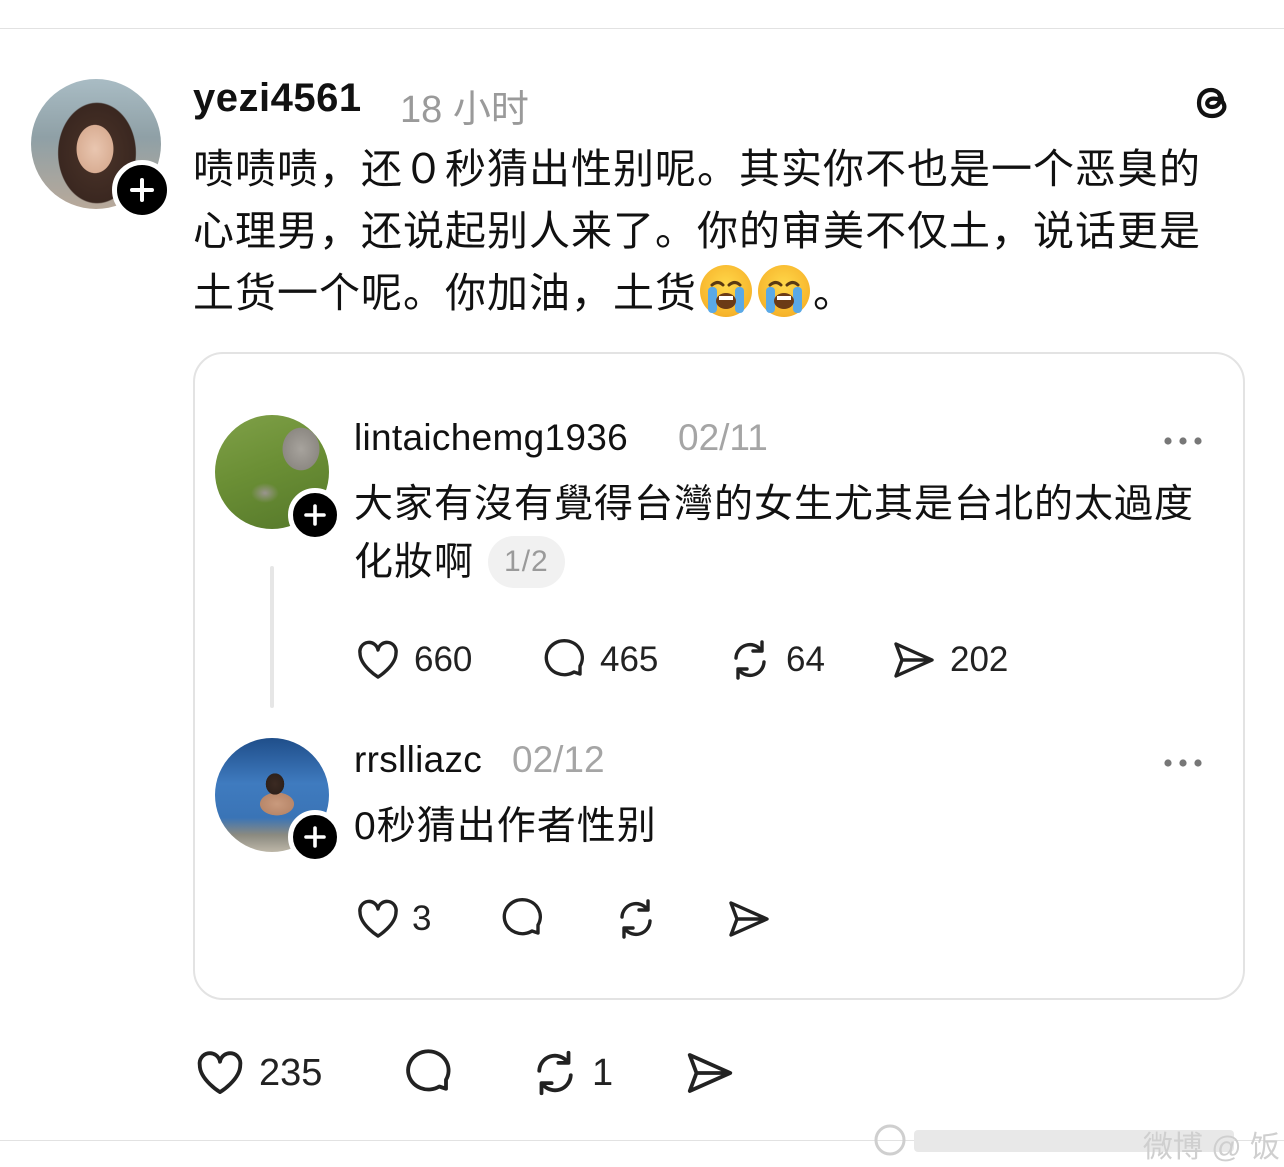 This screenshot has height=1167, width=1284. Describe the element at coordinates (723, 437) in the screenshot. I see `quoted-date: 02/11` at that location.